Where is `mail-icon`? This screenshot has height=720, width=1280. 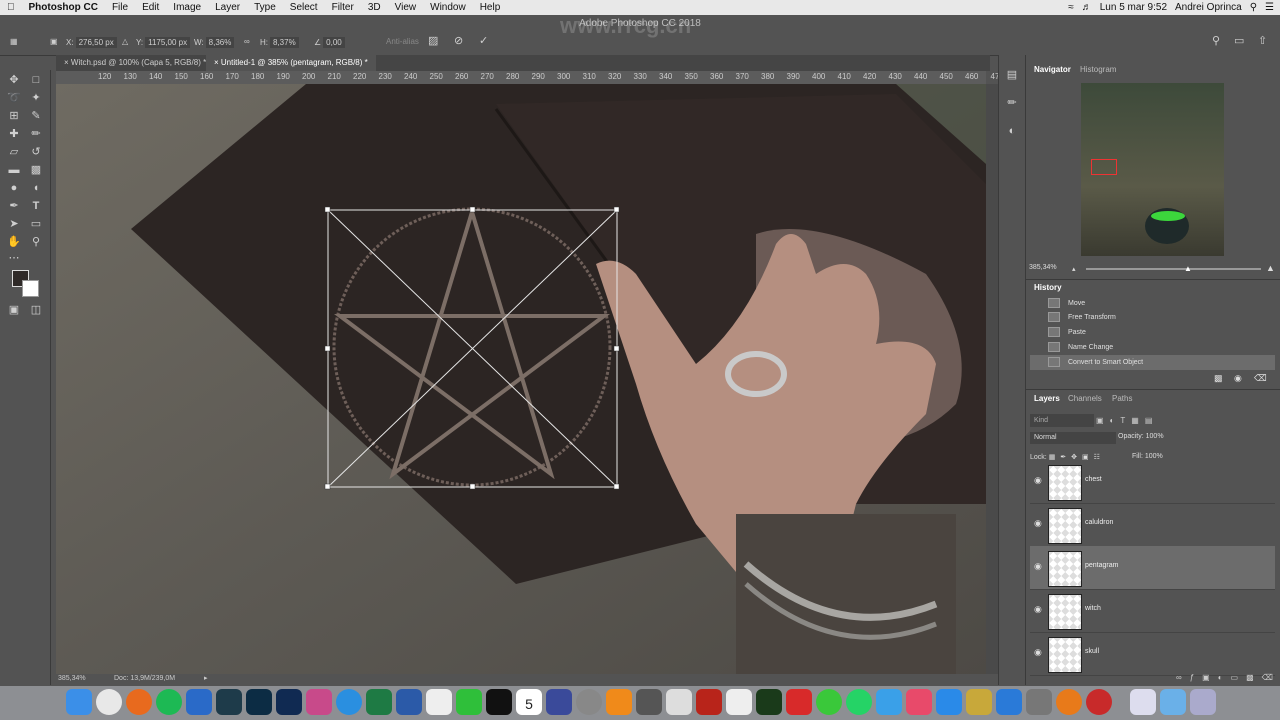
mail-icon is located at coordinates (799, 702).